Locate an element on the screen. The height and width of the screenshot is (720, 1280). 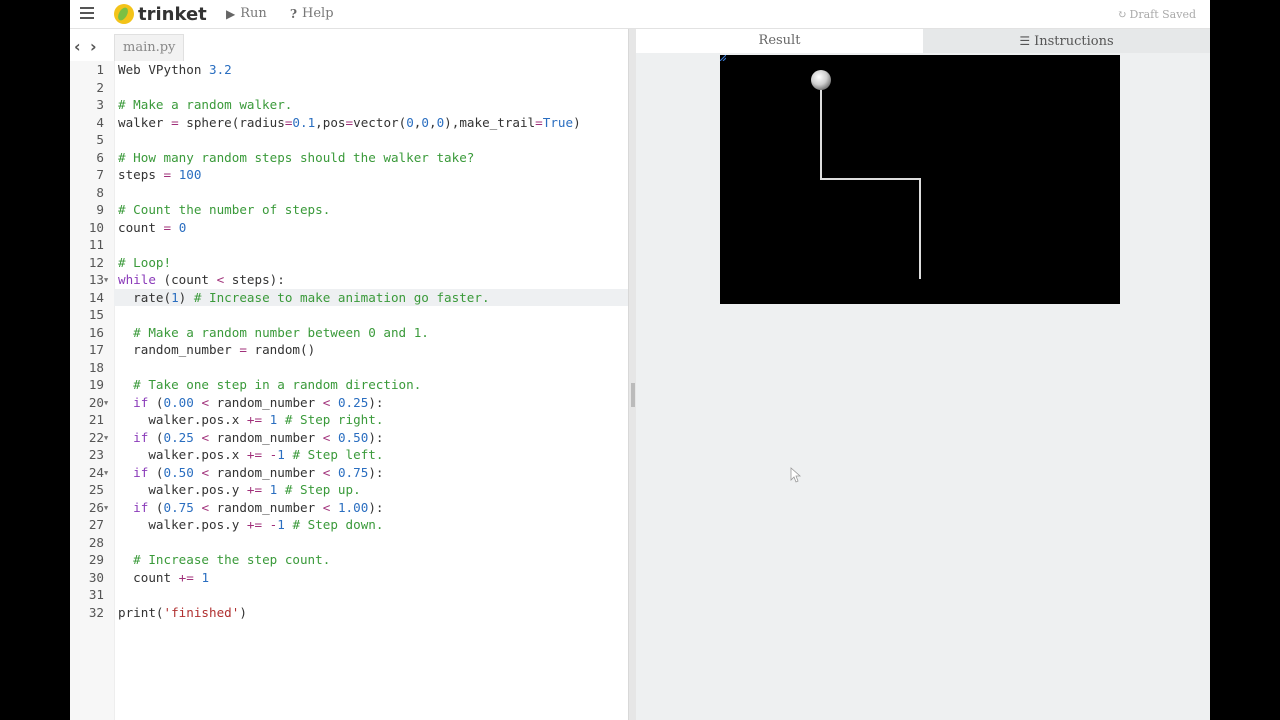
code-line: 29 # Increase the step count. is located at coordinates (358, 560).